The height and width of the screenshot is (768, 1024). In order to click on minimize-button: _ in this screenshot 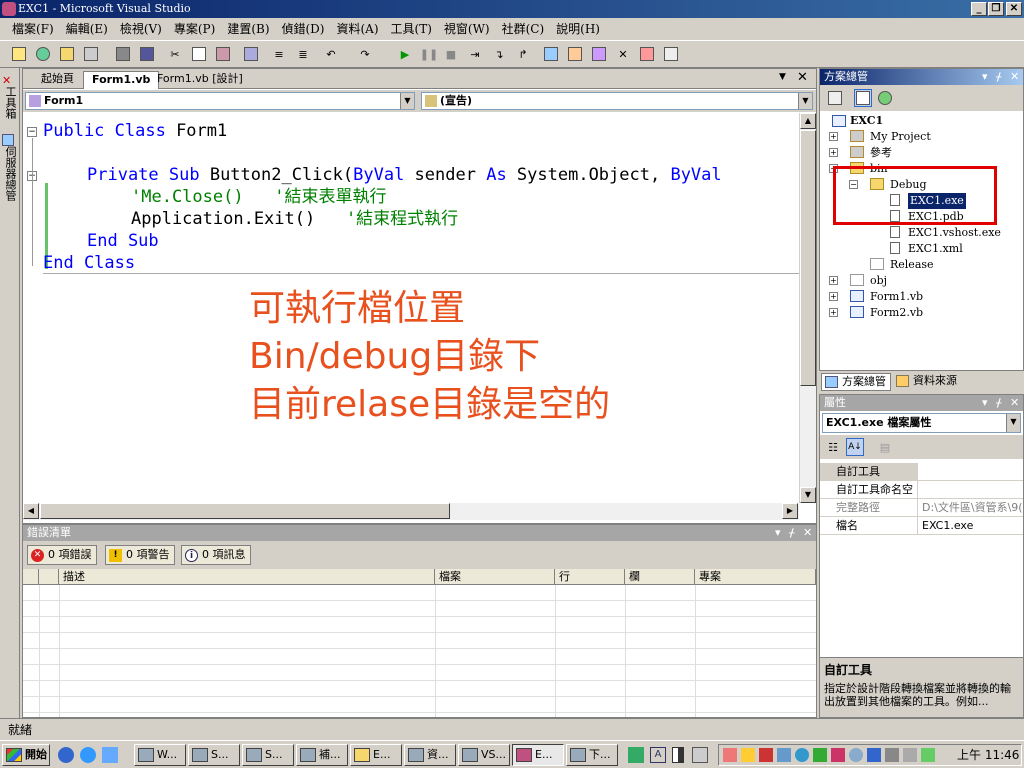, I will do `click(979, 9)`.